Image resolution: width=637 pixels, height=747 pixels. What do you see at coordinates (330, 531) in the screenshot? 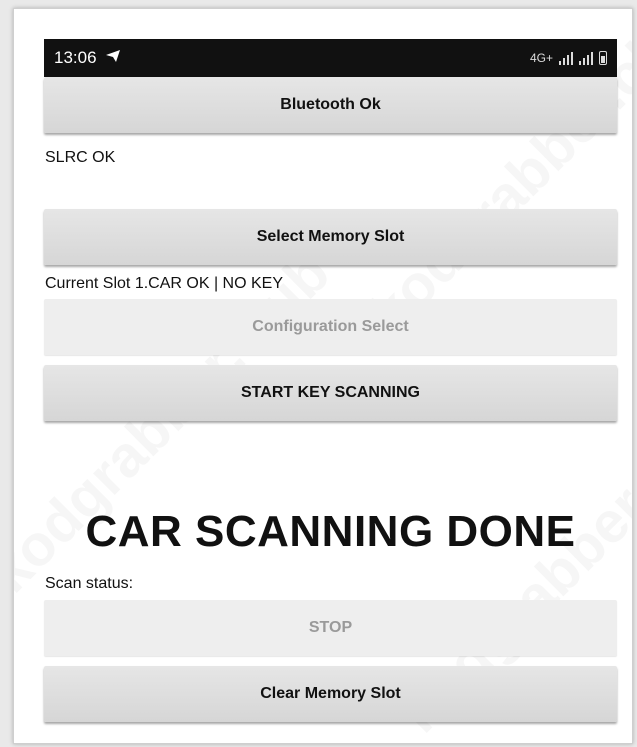
I see `scan-headline: CAR SCANNING DONE` at bounding box center [330, 531].